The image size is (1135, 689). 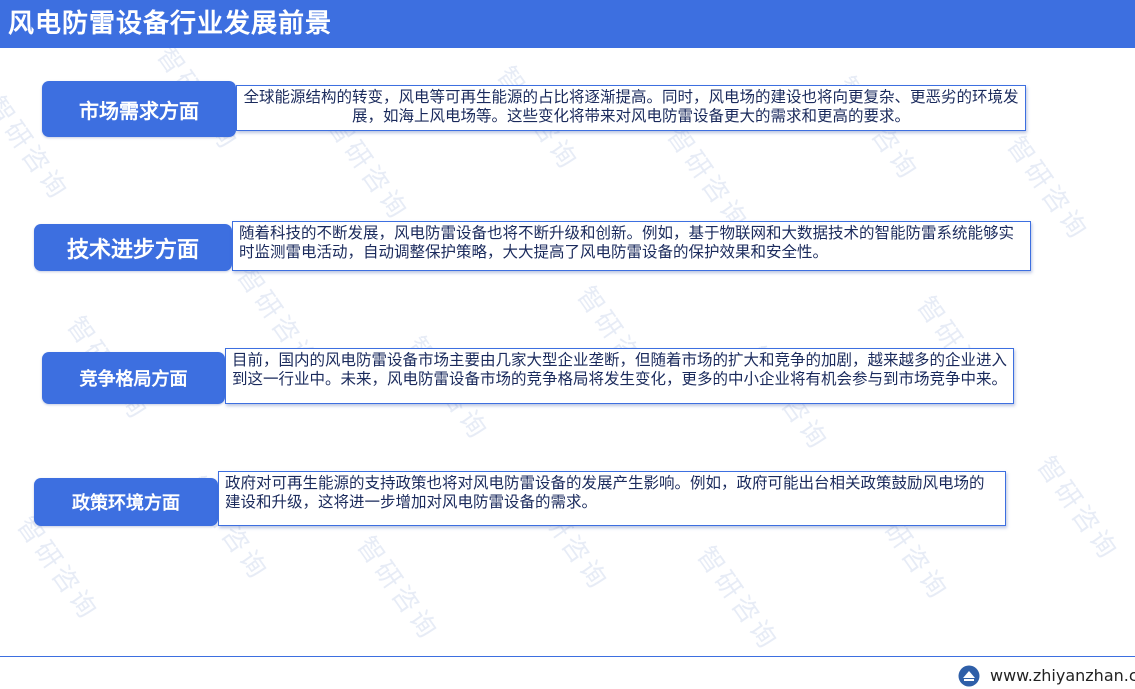 What do you see at coordinates (567, 24) in the screenshot?
I see `header-bar: 风电防雷设备行业发展前景` at bounding box center [567, 24].